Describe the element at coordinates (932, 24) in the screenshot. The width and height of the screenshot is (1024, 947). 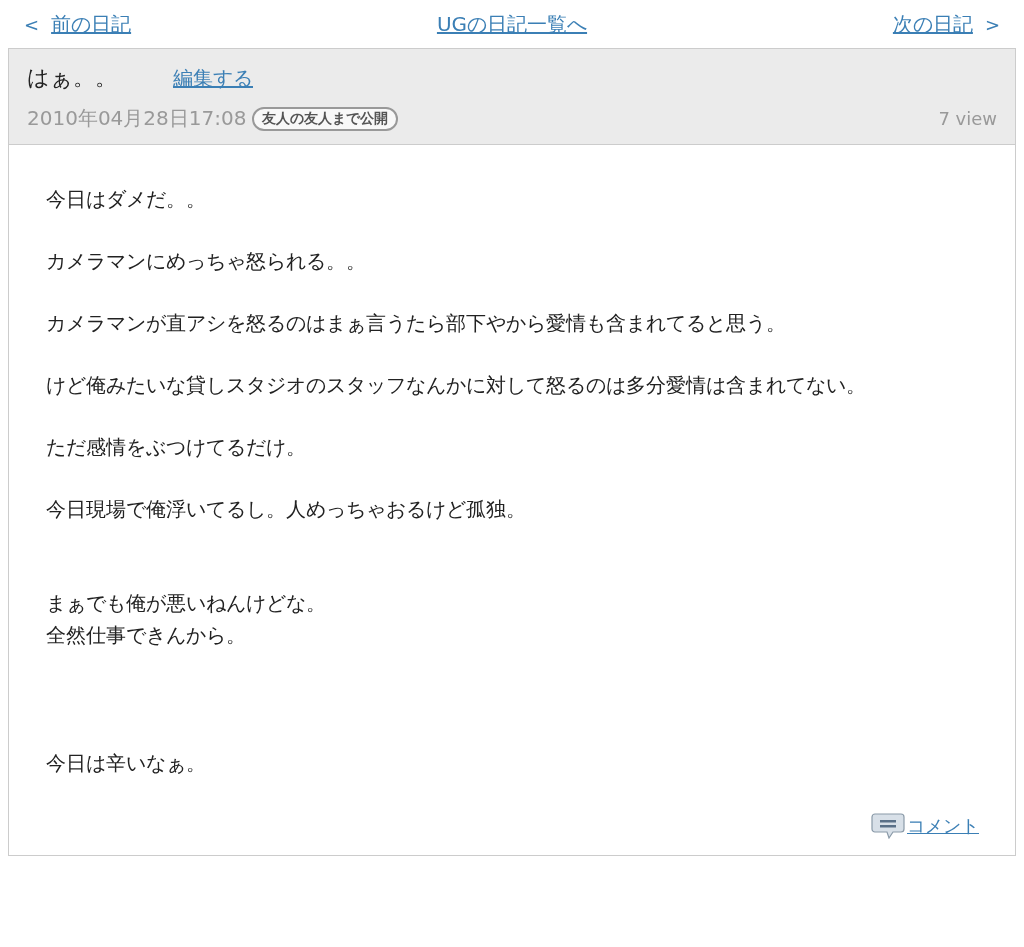
I see `next-diary-link: 次の日記` at that location.